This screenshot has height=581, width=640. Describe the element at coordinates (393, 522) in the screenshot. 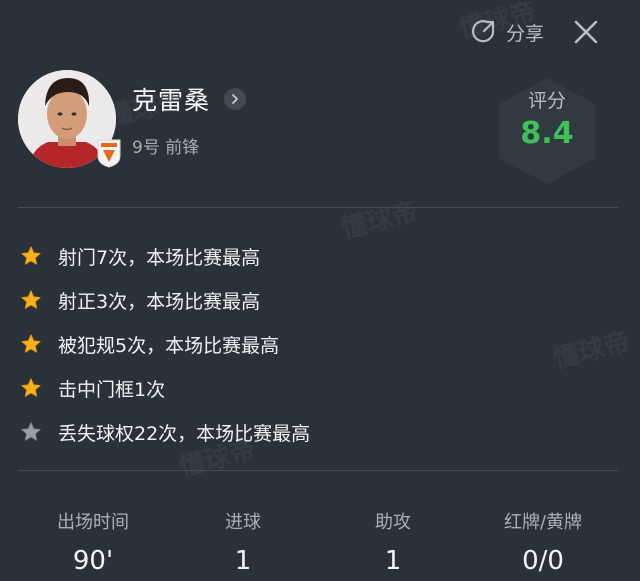

I see `stat-label: 助攻` at that location.